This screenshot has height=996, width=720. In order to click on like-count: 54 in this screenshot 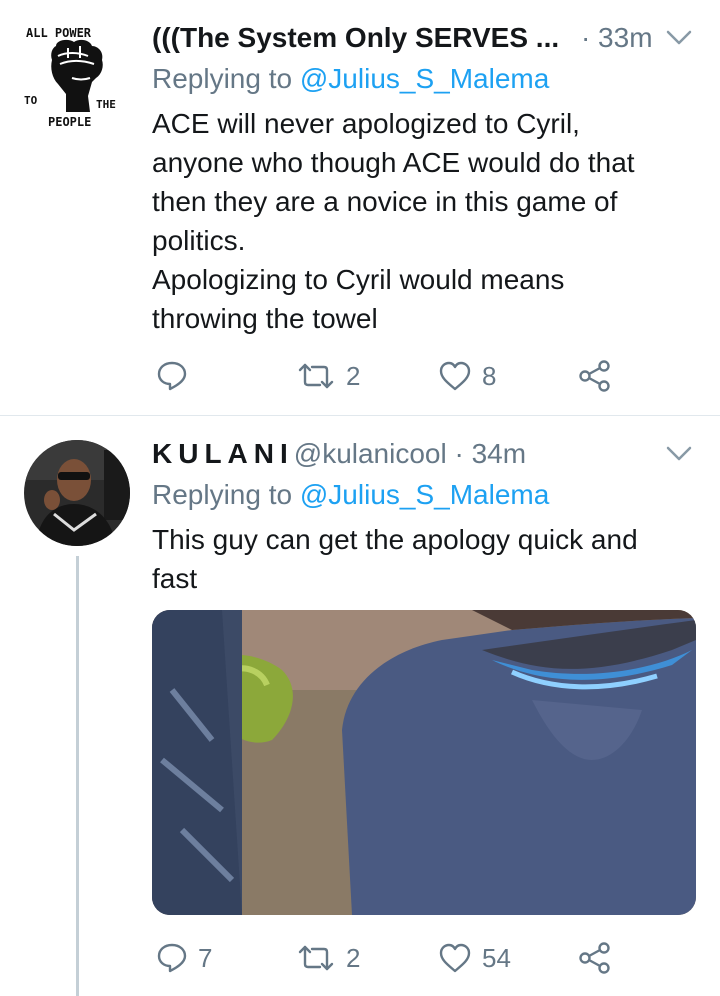, I will do `click(496, 957)`.